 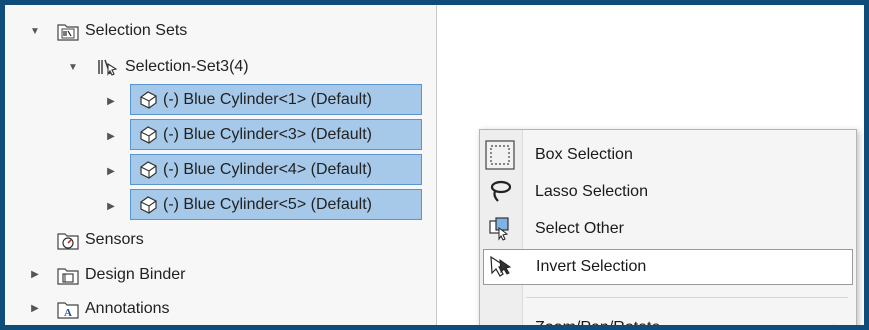 I want to click on menu-item-label: Zoom/Pan/Rotate, so click(x=598, y=324).